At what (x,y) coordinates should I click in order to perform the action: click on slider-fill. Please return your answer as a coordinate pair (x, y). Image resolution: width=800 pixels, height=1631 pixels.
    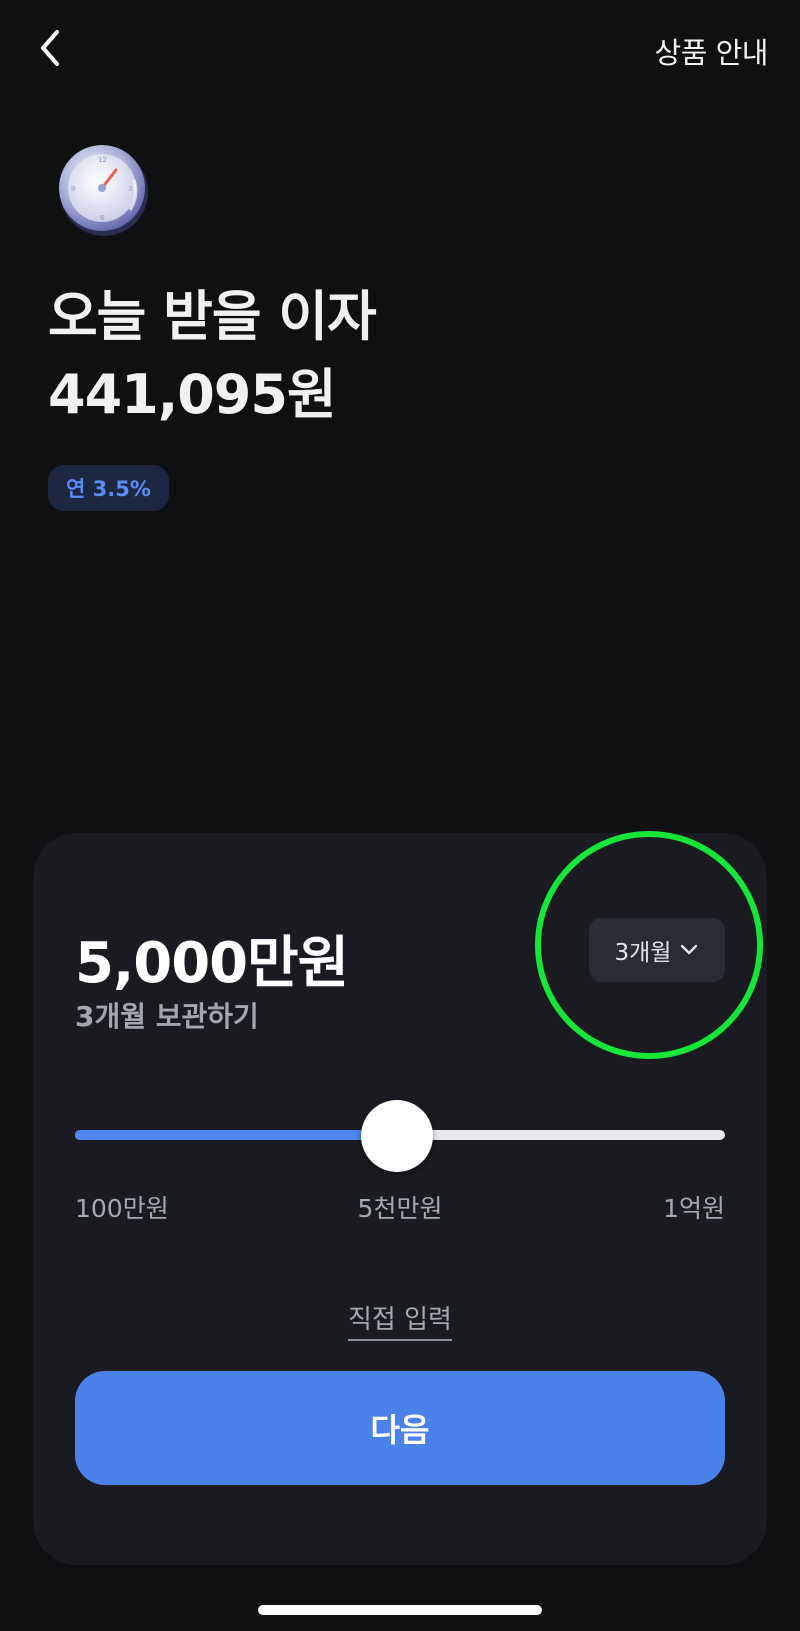
    Looking at the image, I should click on (236, 1135).